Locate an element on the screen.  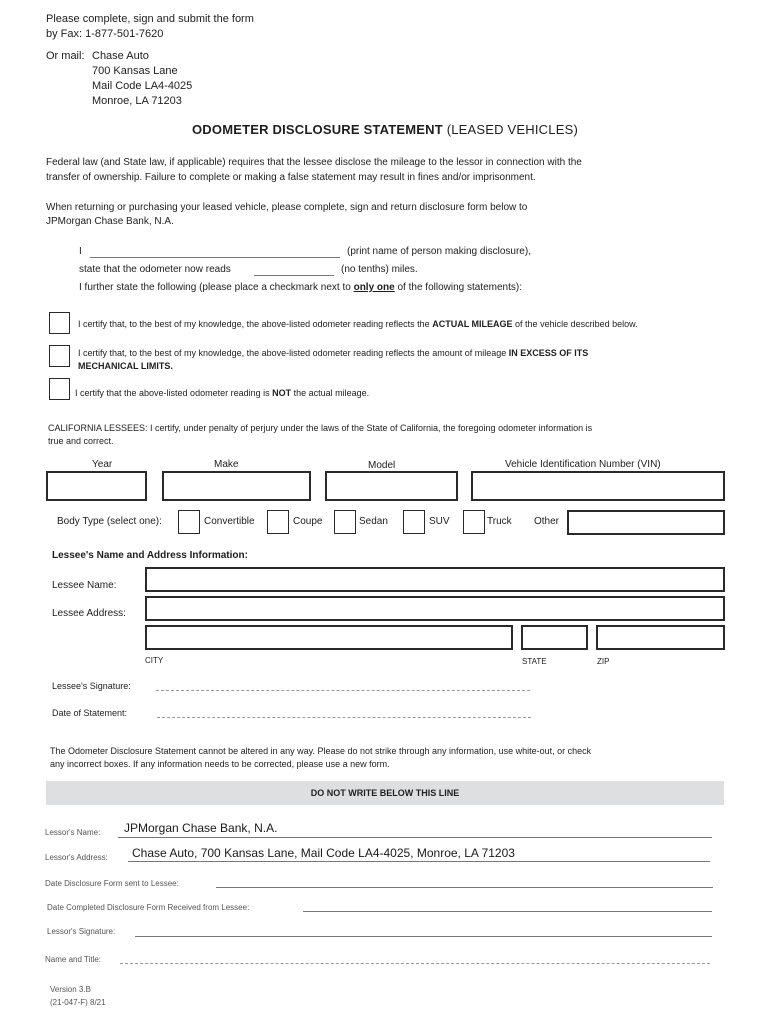
return-instruction-line-2: JPMorgan Chase Bank, N.A. is located at coordinates (110, 221).